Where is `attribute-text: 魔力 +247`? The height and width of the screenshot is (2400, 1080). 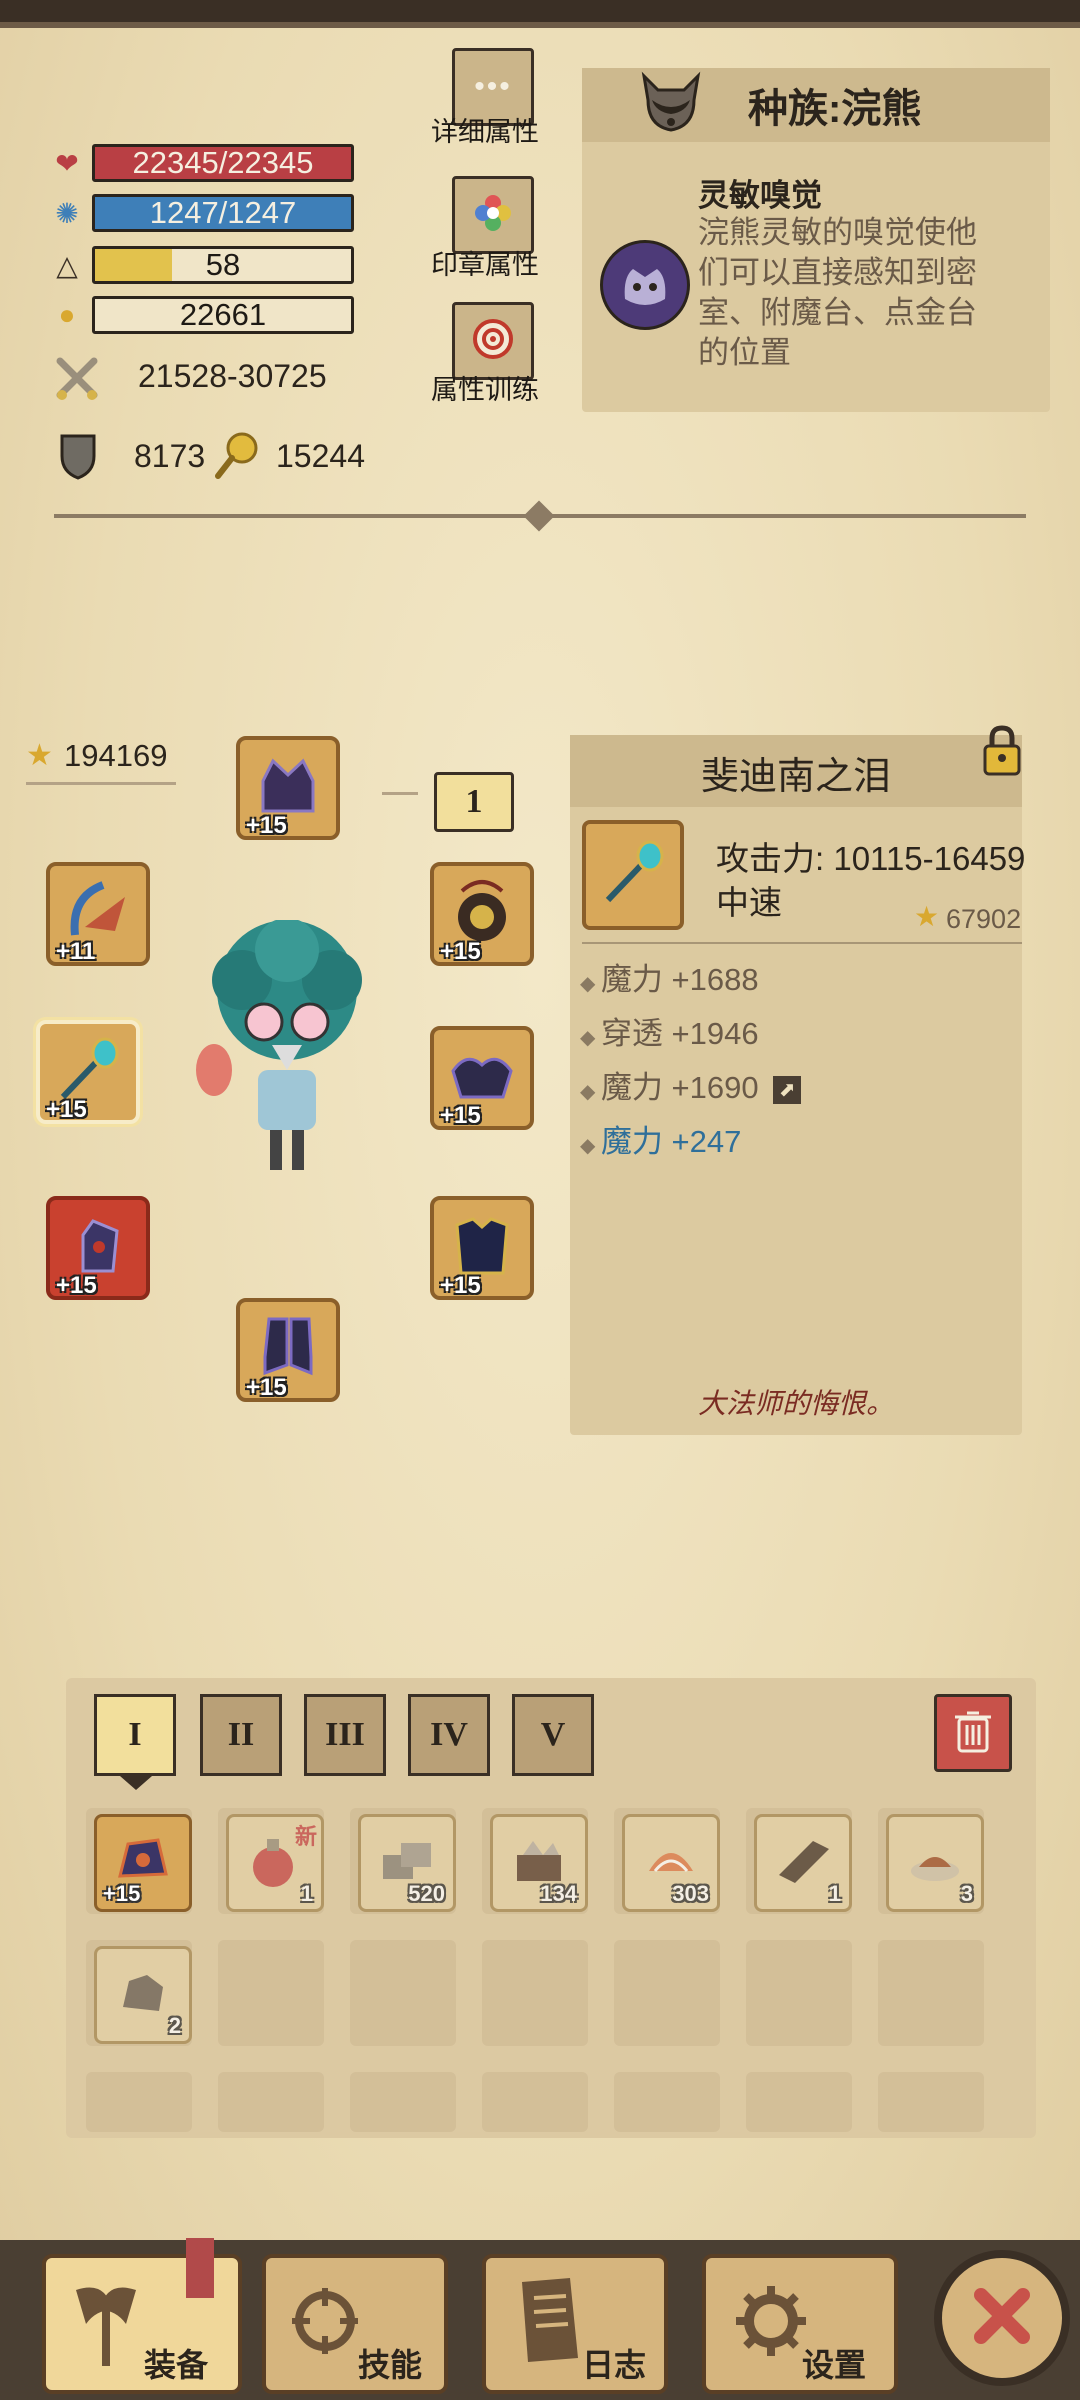 attribute-text: 魔力 +247 is located at coordinates (671, 1141).